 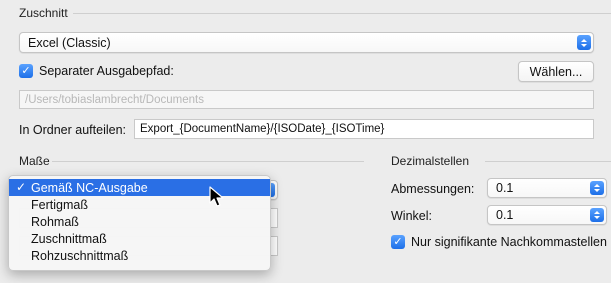 I want to click on menu-item-label: Rohmaß, so click(x=55, y=221).